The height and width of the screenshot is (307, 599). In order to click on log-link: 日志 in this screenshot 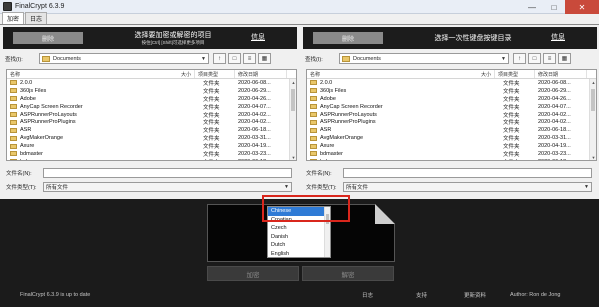, I will do `click(367, 295)`.